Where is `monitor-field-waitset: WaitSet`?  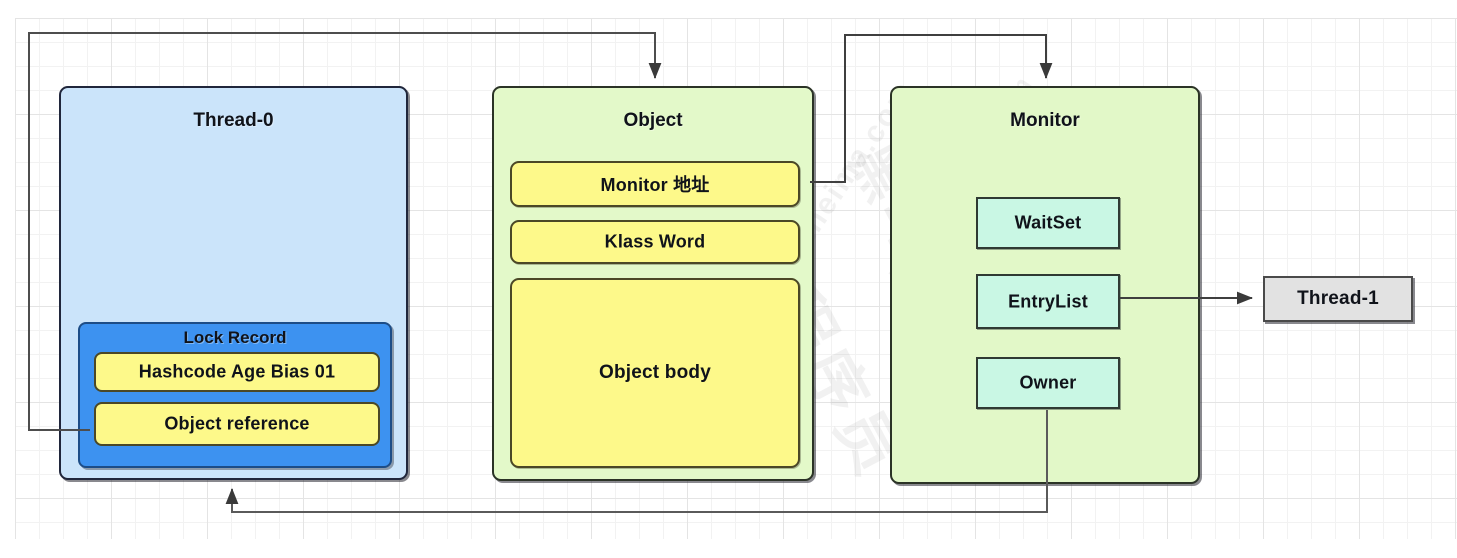 monitor-field-waitset: WaitSet is located at coordinates (1048, 223).